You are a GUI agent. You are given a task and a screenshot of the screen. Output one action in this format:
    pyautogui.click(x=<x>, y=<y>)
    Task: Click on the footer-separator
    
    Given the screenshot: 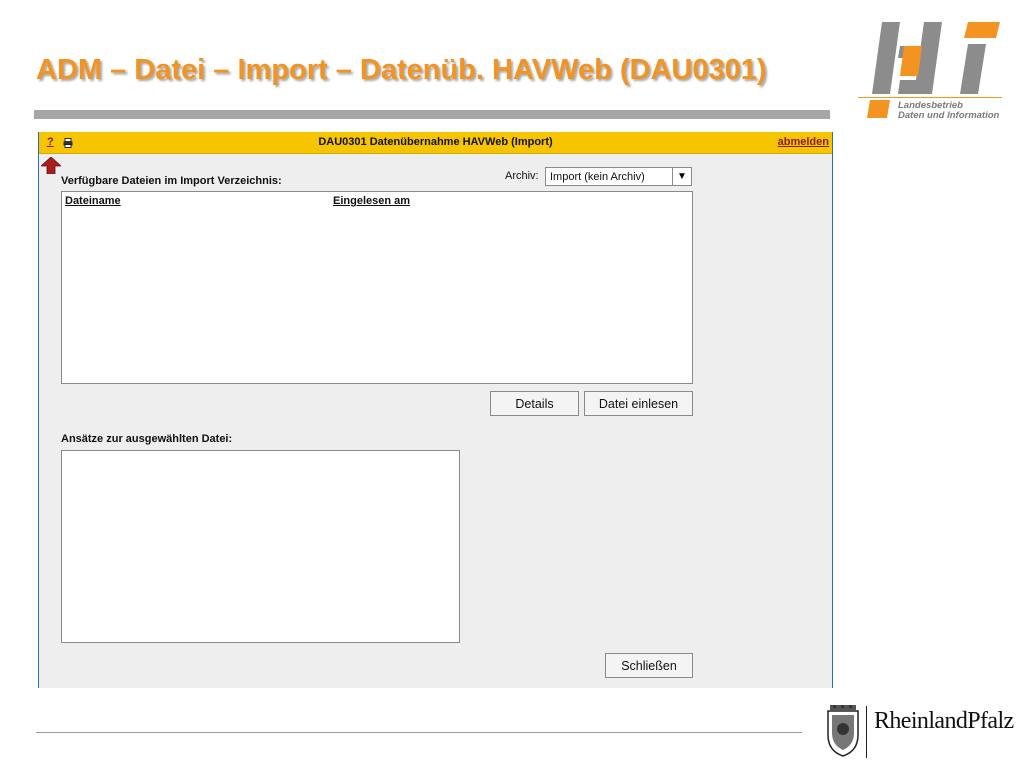 What is the action you would take?
    pyautogui.click(x=866, y=732)
    